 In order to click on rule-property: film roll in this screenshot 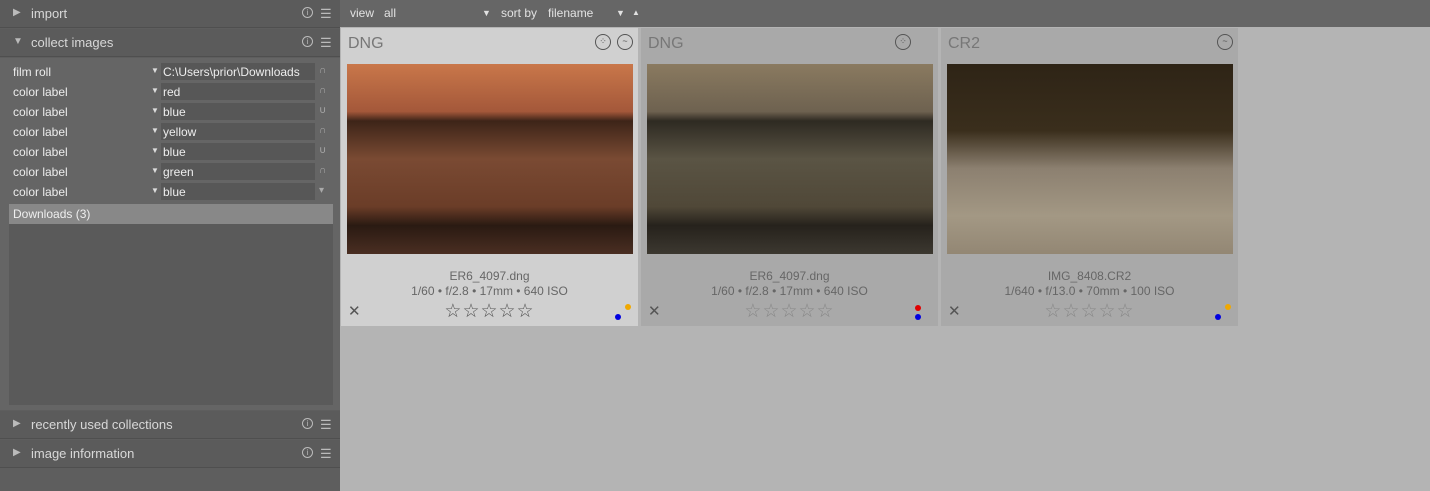, I will do `click(32, 72)`.